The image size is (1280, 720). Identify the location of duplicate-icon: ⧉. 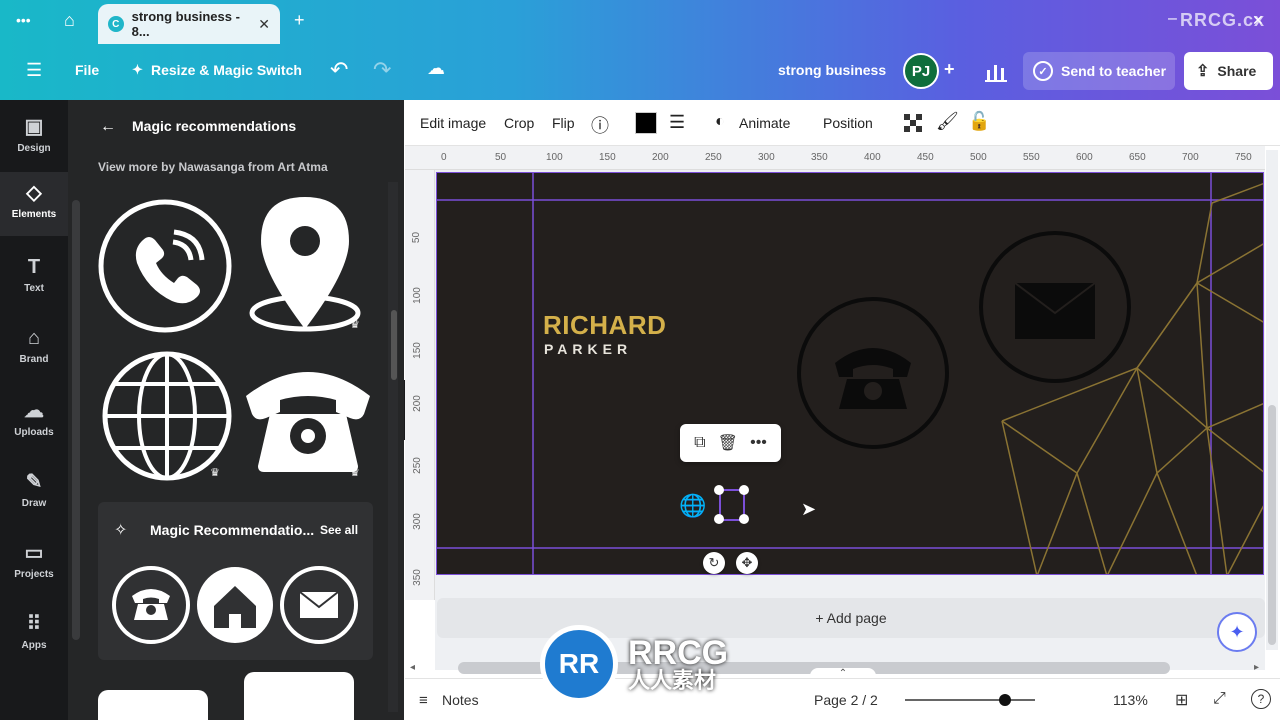
(699, 443).